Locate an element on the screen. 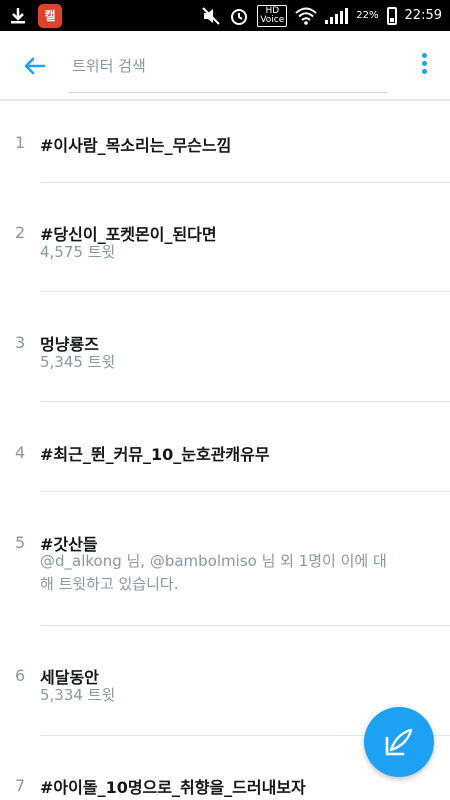 This screenshot has width=450, height=800. compose-tweet-icon is located at coordinates (399, 742).